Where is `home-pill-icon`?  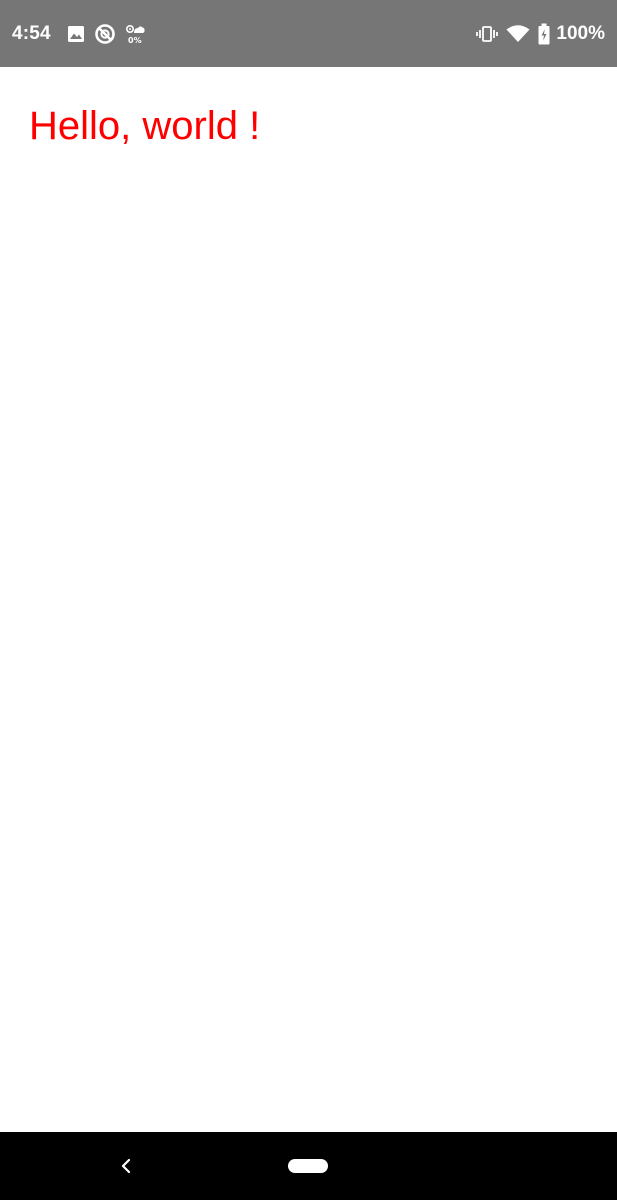
home-pill-icon is located at coordinates (308, 1166).